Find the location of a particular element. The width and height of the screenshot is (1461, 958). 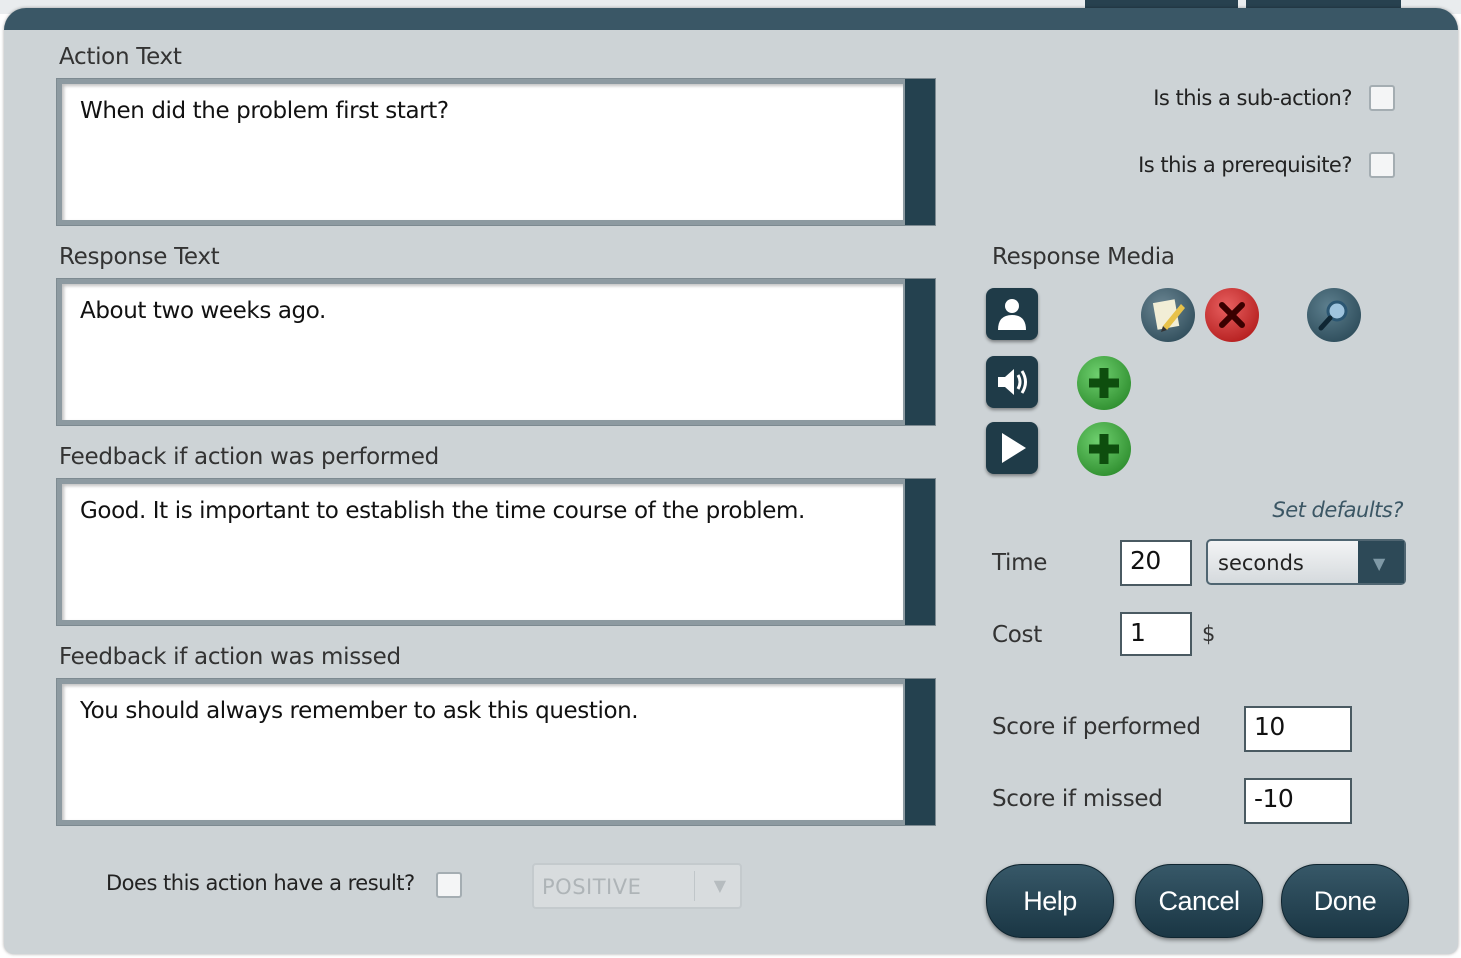

result-select-value: POSITIVE is located at coordinates (592, 887).